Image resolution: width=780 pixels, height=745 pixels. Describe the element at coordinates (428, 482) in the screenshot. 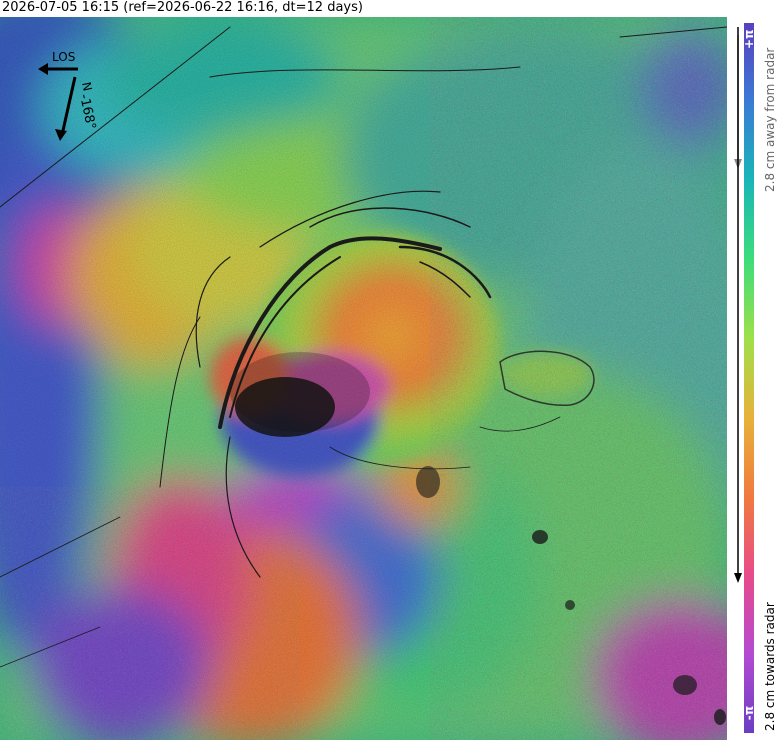

I see `pit-crater` at that location.